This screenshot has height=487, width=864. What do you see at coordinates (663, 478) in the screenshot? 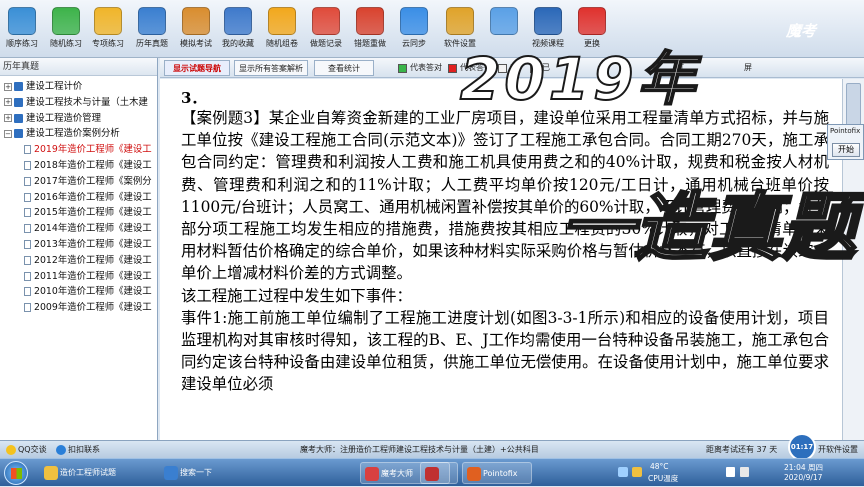
I see `cpu-temp-label: CPU温度` at bounding box center [663, 478].